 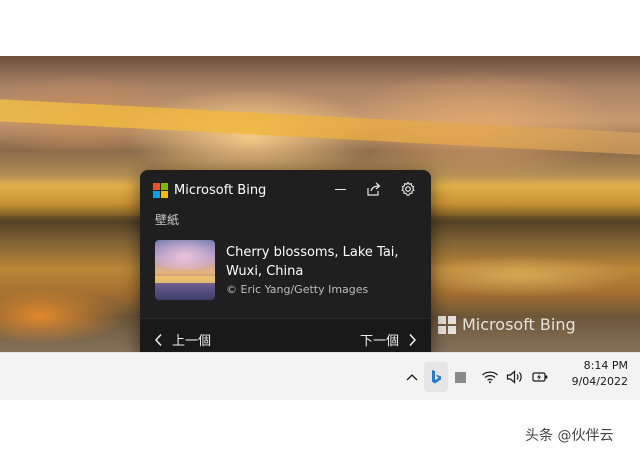 What do you see at coordinates (599, 381) in the screenshot?
I see `clock-date: 9/04/2022` at bounding box center [599, 381].